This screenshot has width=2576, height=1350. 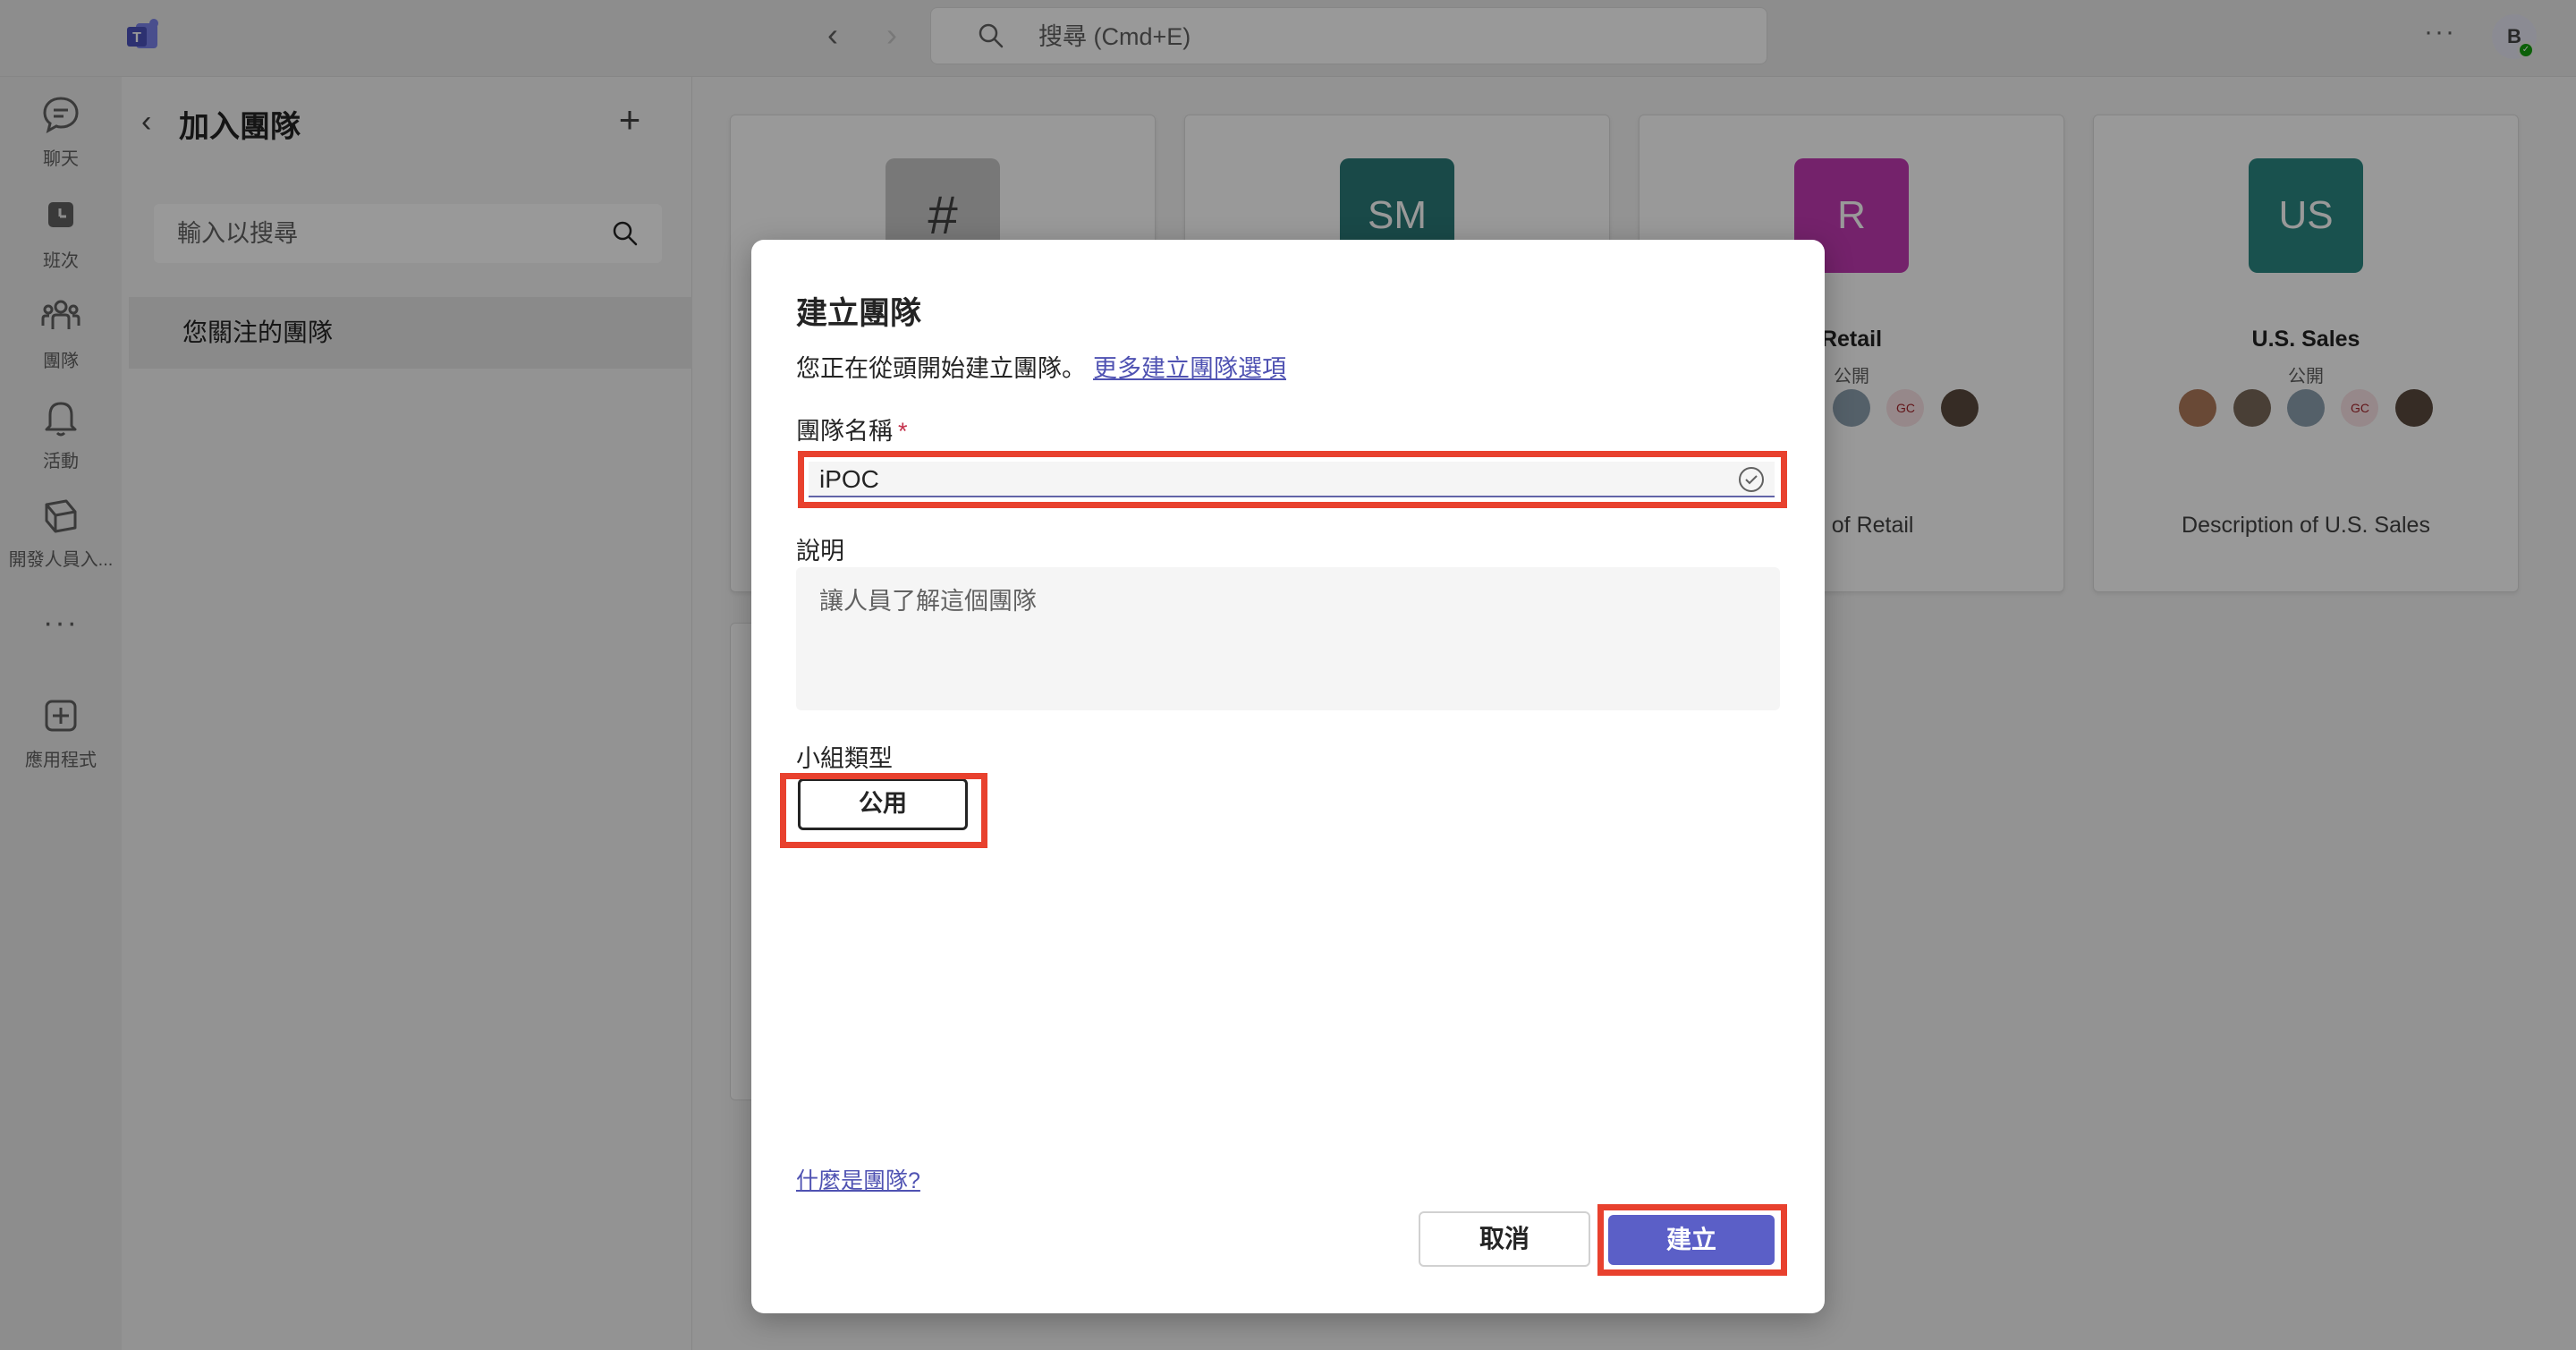 I want to click on more-options-link: 更多建立團隊選項, so click(x=1189, y=368).